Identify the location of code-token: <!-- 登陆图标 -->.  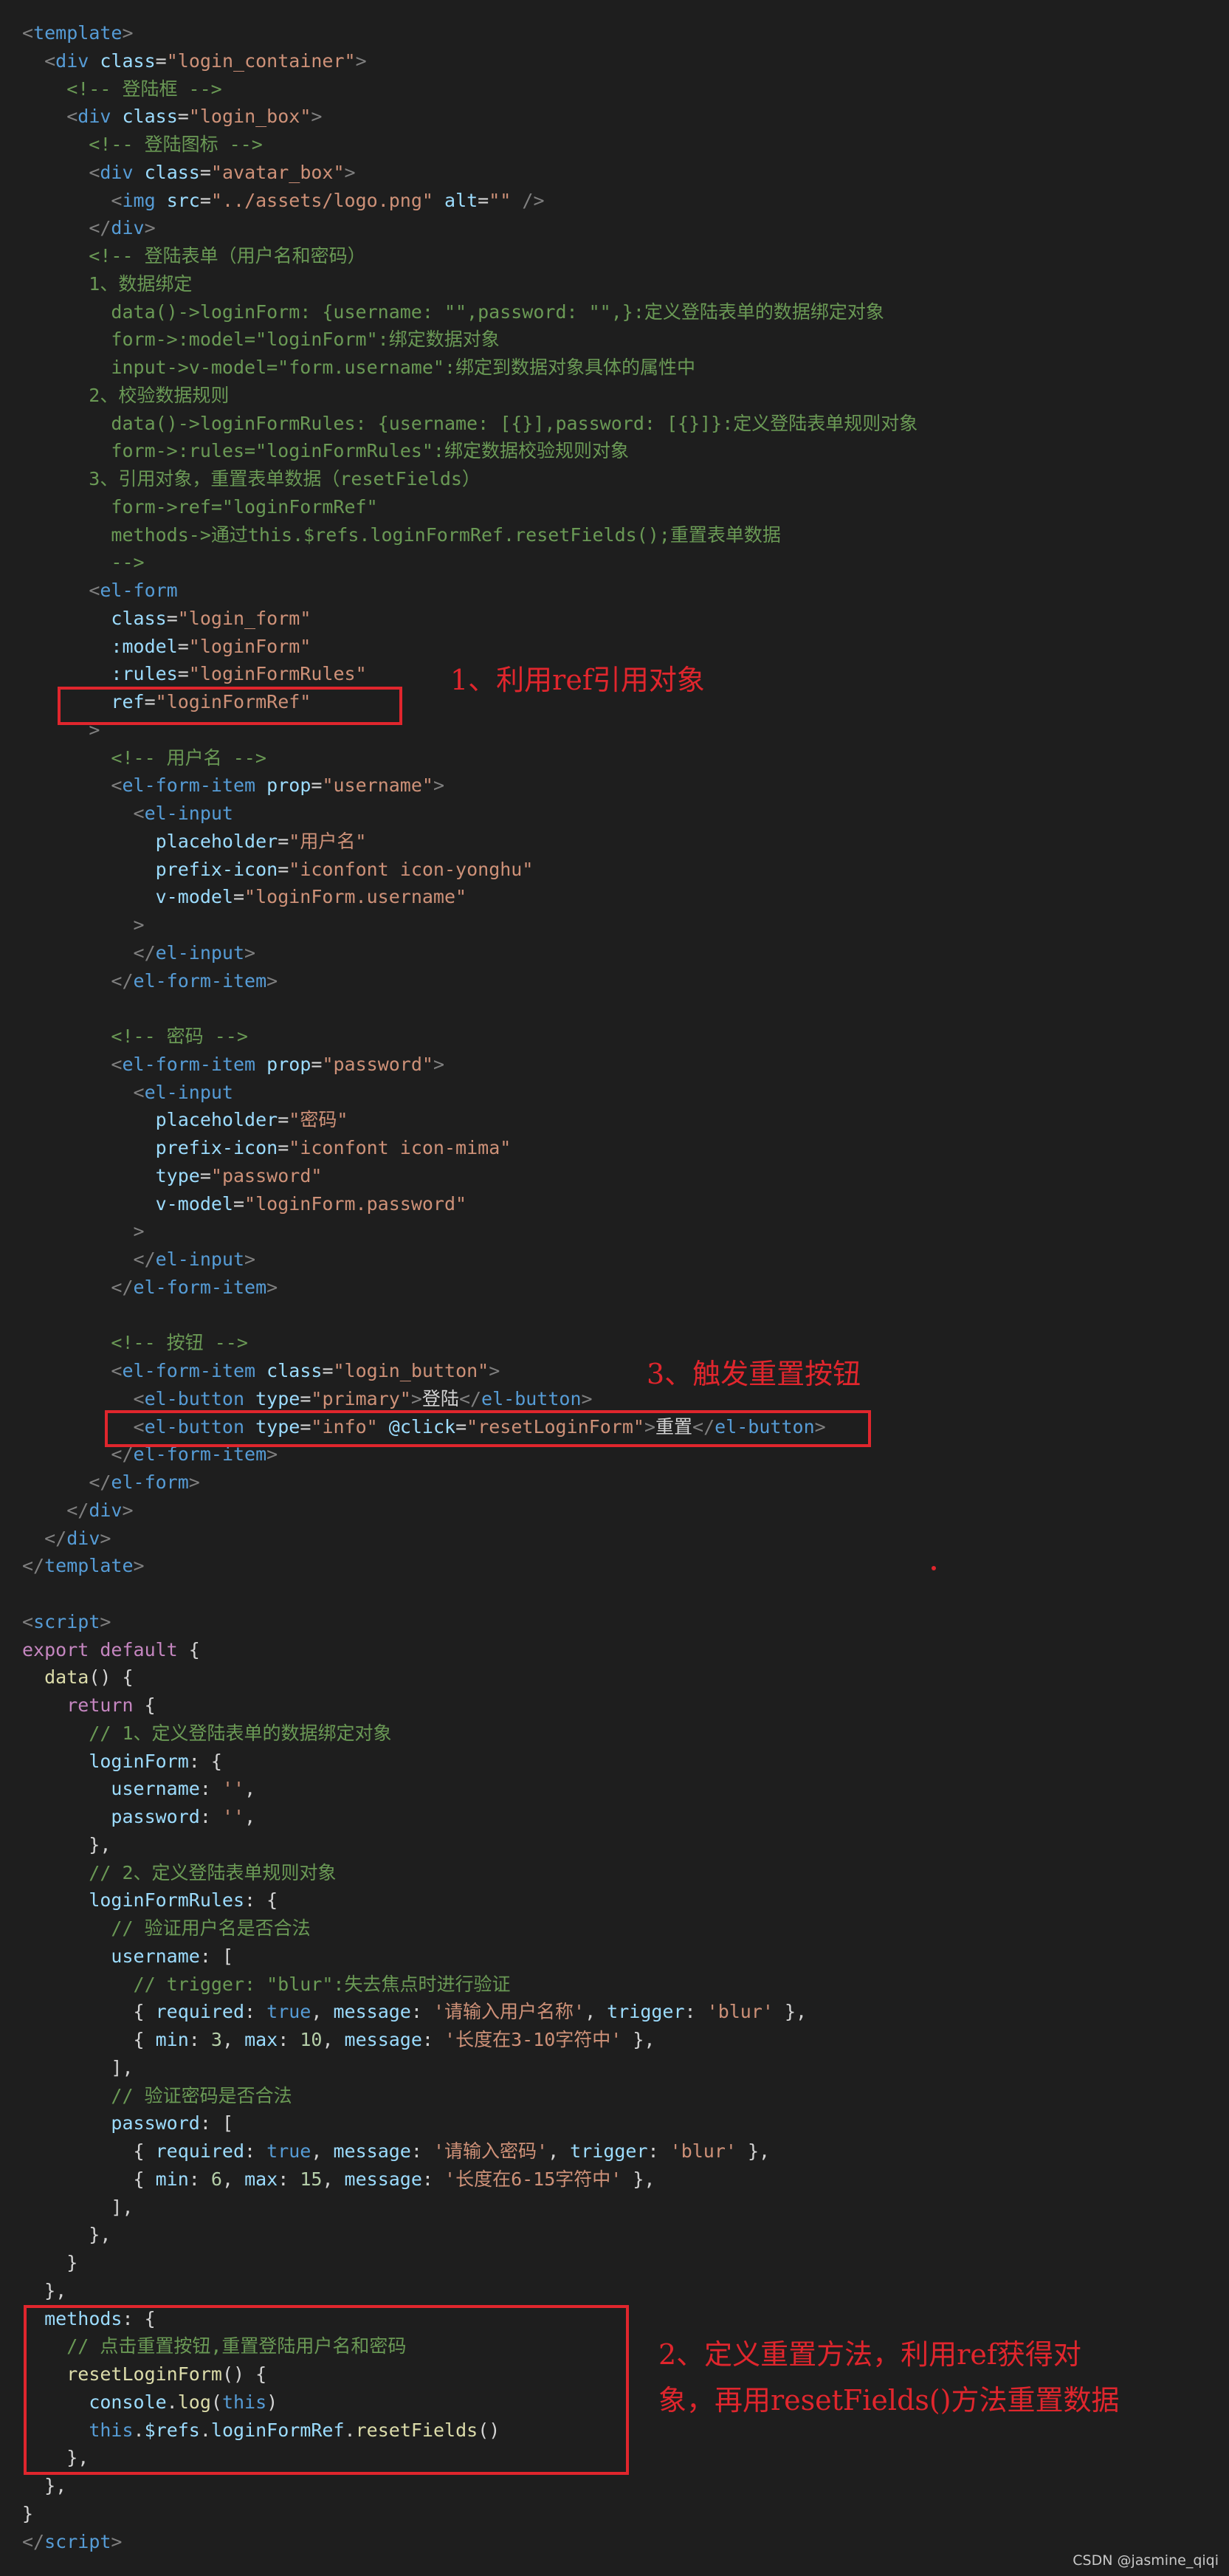
(142, 144).